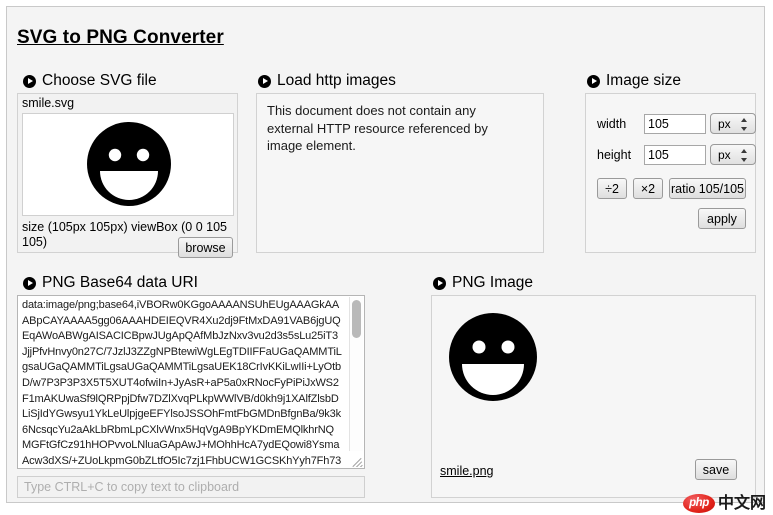 The image size is (773, 515). Describe the element at coordinates (356, 374) in the screenshot. I see `base64-scrollbar` at that location.